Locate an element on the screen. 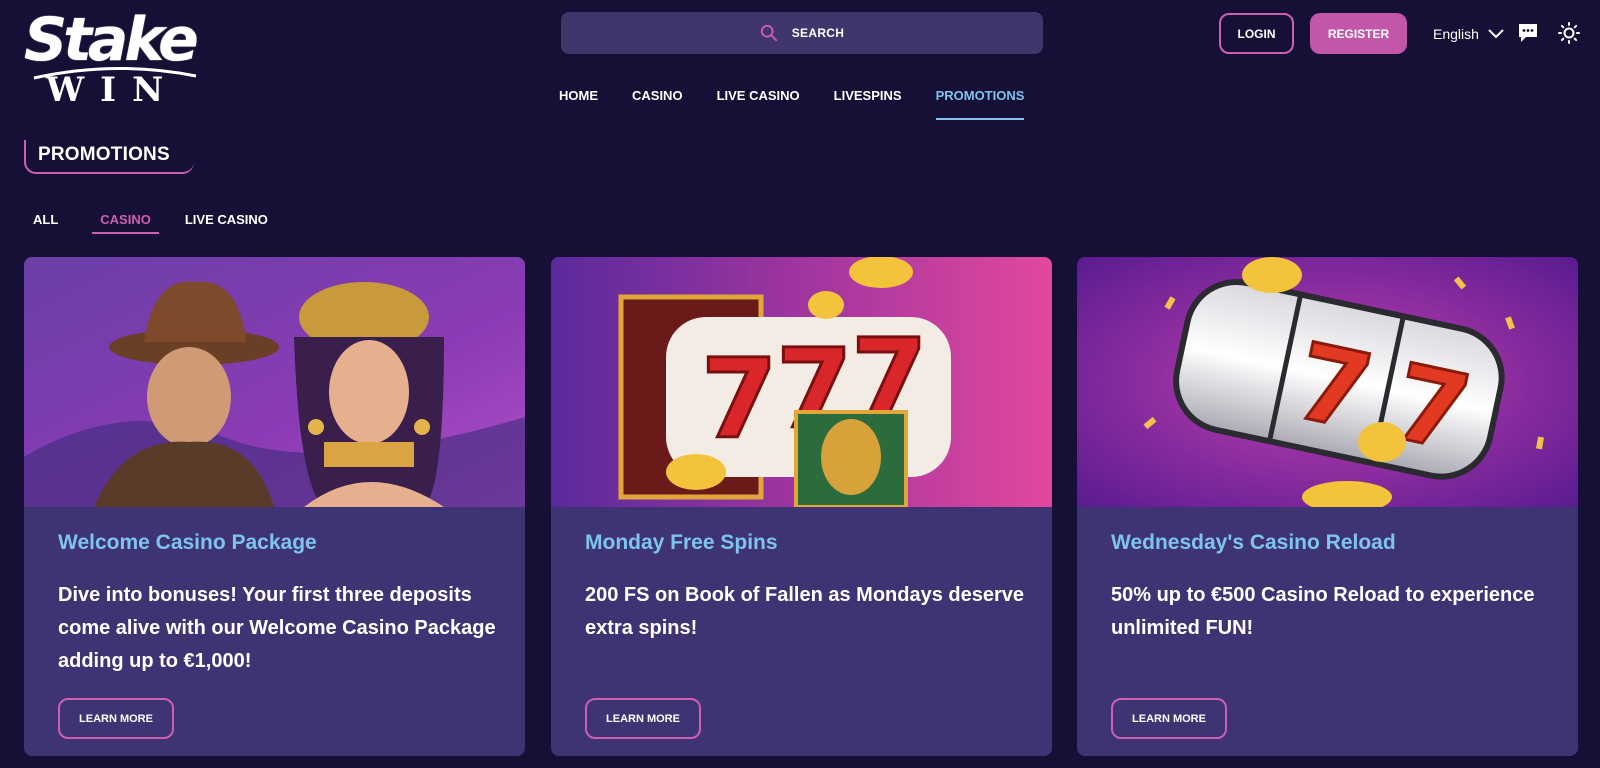 The height and width of the screenshot is (768, 1600). chevron-down-icon is located at coordinates (1496, 34).